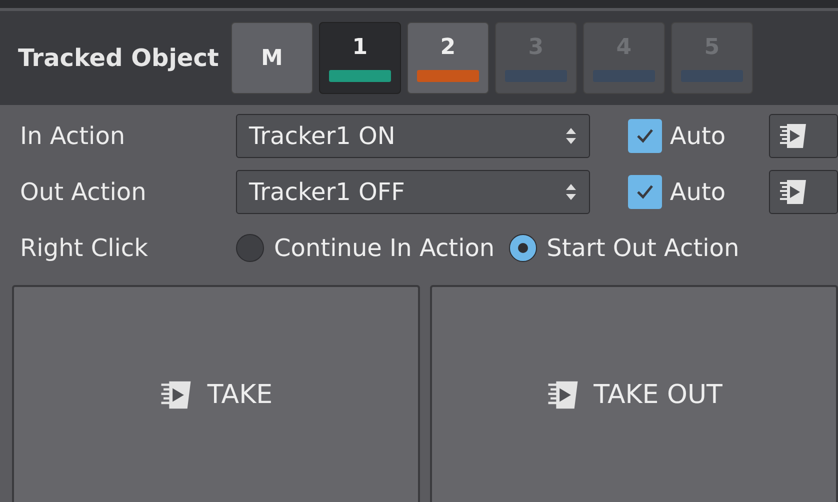 The width and height of the screenshot is (838, 502). Describe the element at coordinates (85, 248) in the screenshot. I see `field-label: Right Click` at that location.